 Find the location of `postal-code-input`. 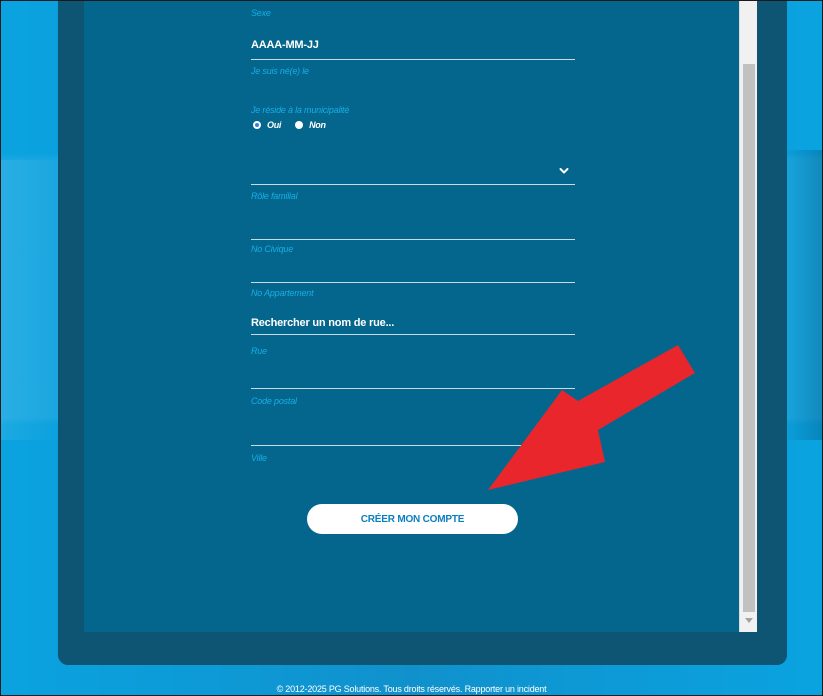

postal-code-input is located at coordinates (413, 428).